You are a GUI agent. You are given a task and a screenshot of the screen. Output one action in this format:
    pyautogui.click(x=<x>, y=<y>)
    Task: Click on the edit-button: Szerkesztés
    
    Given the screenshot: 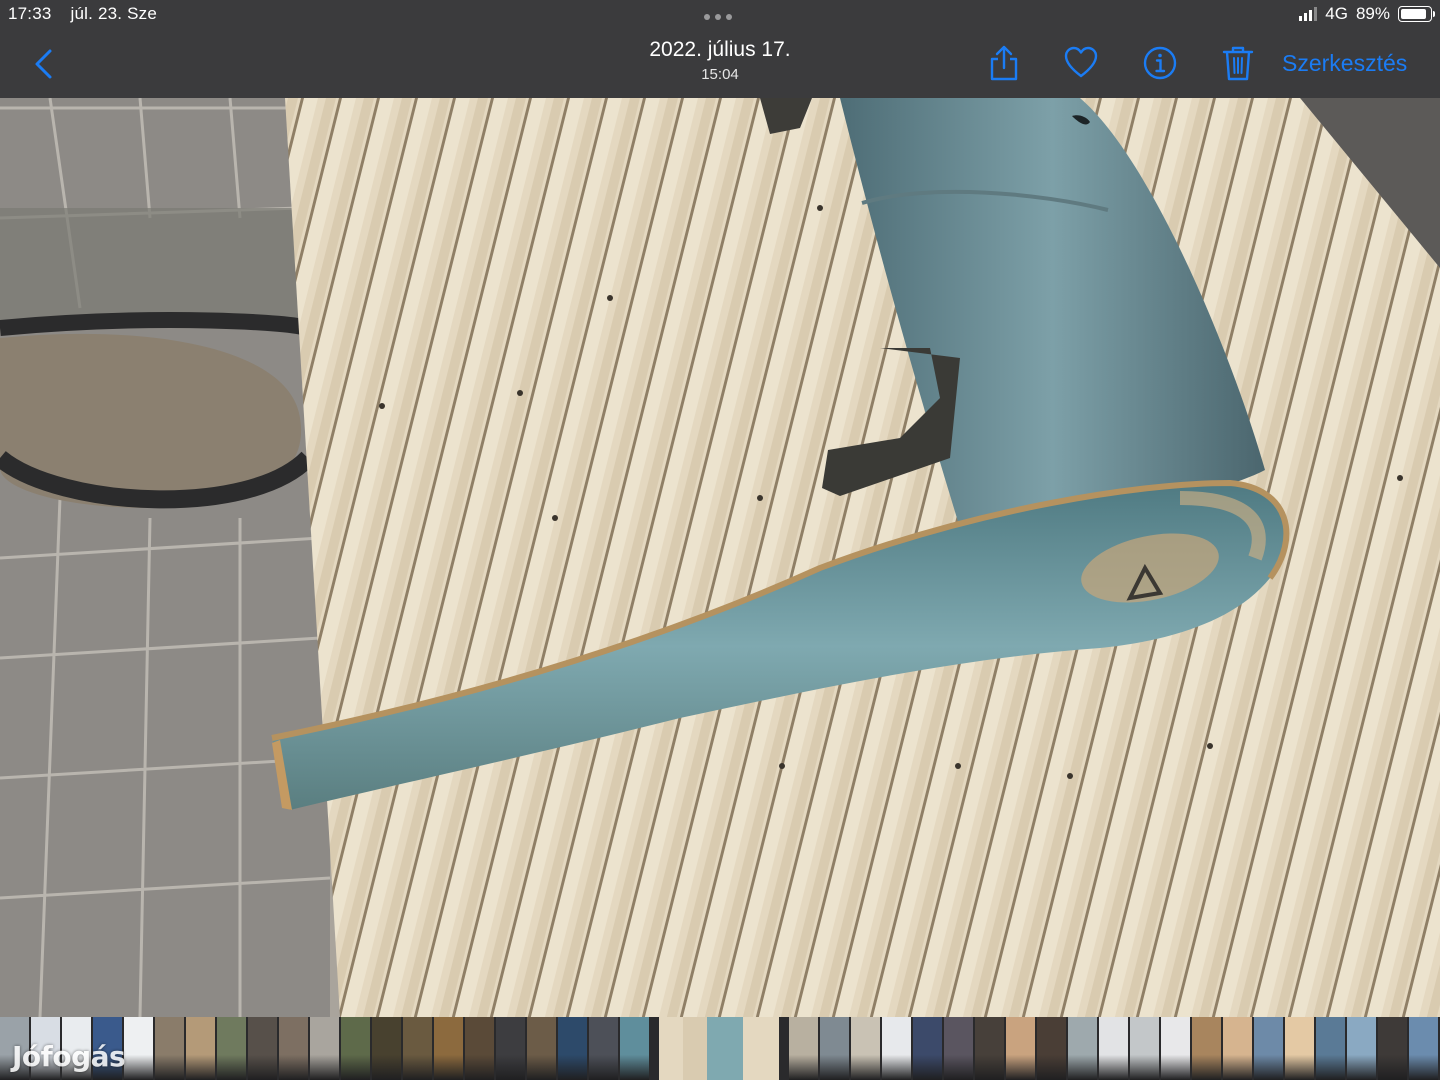 What is the action you would take?
    pyautogui.click(x=1344, y=63)
    